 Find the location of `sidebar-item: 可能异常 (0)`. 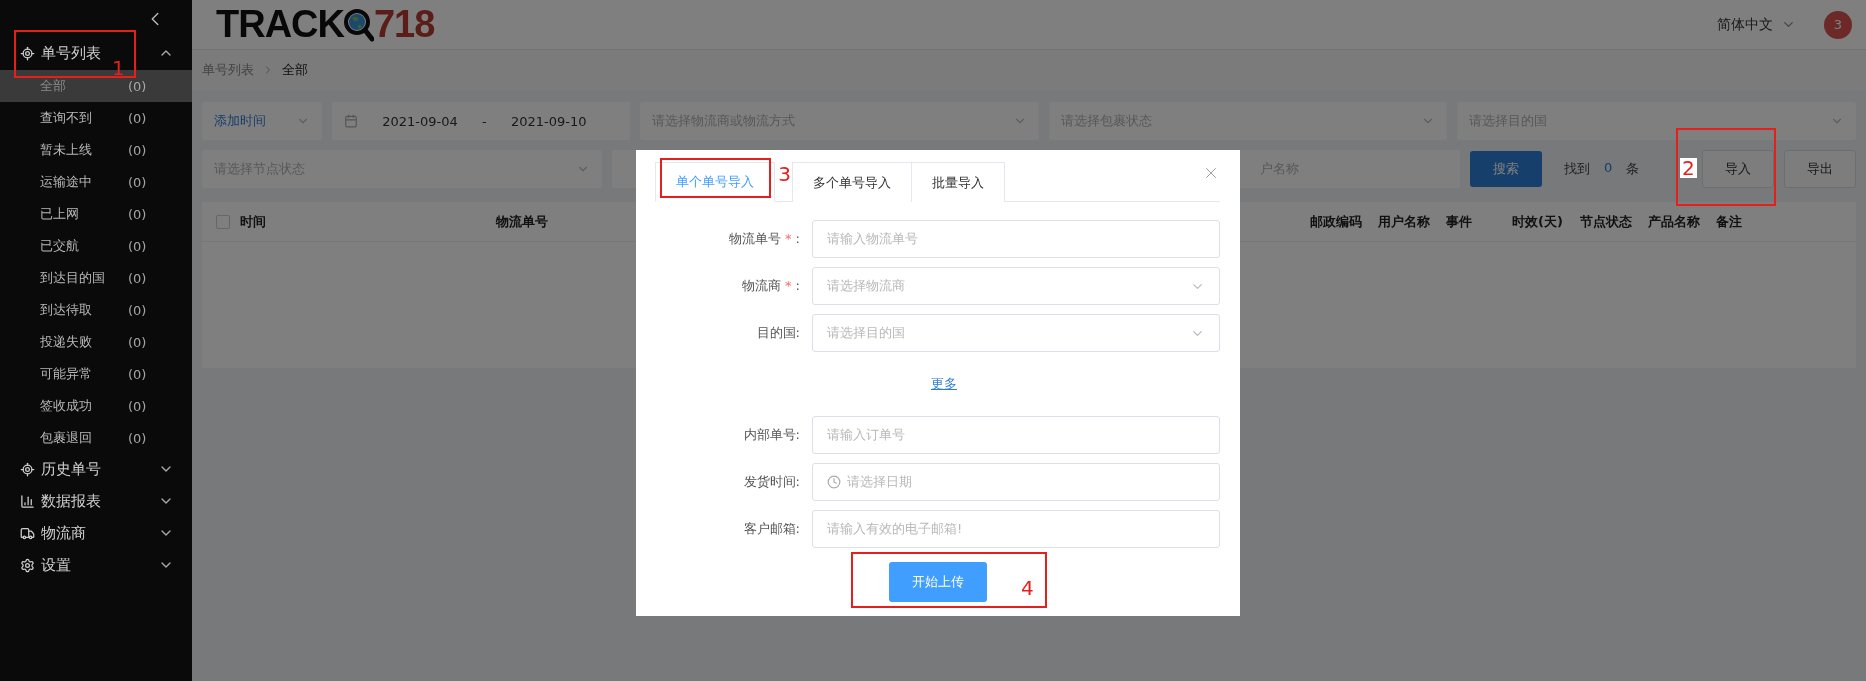

sidebar-item: 可能异常 (0) is located at coordinates (96, 374).